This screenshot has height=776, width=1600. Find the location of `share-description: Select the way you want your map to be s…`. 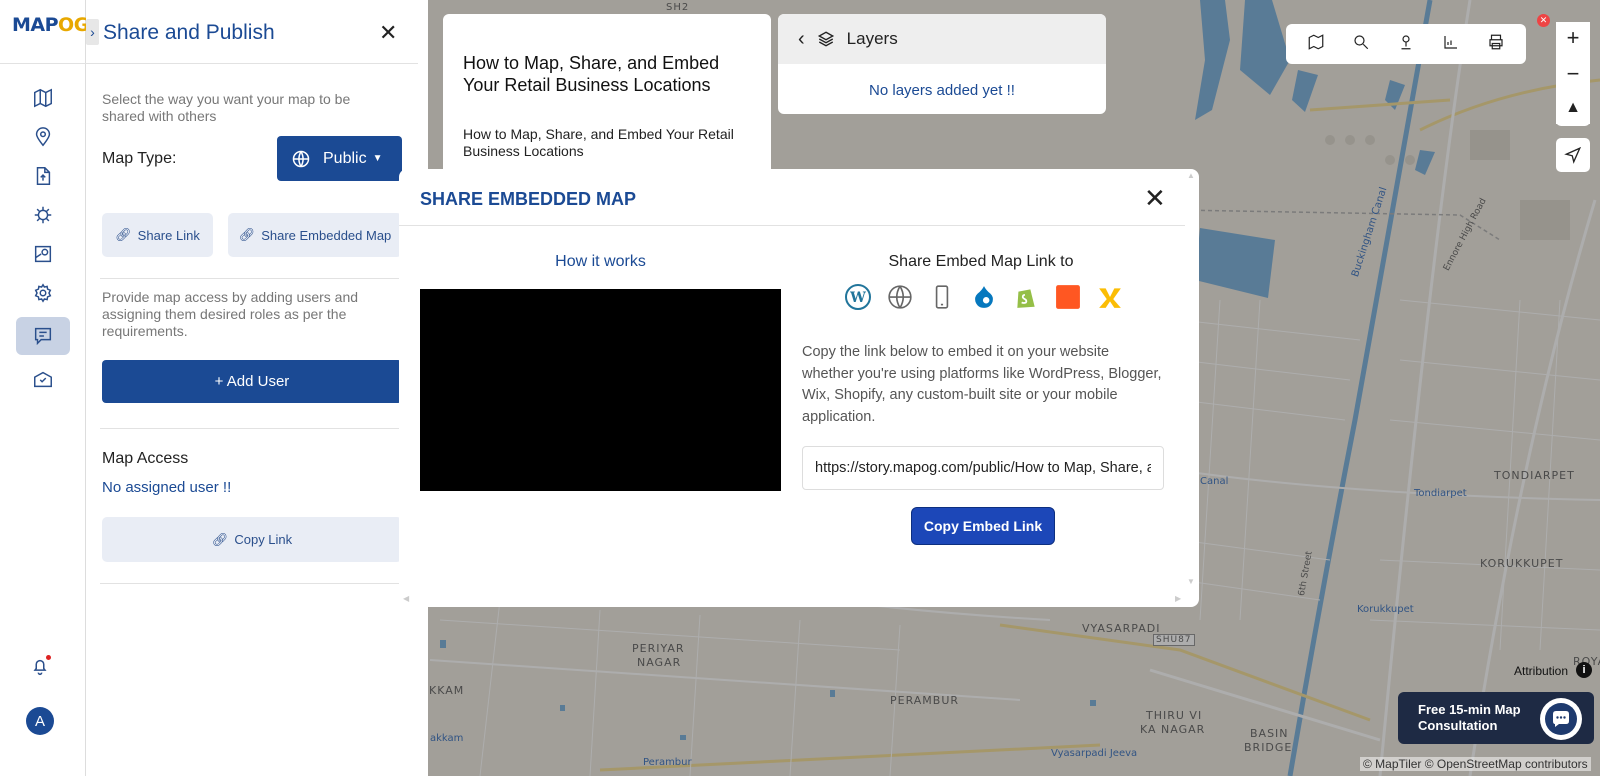

share-description: Select the way you want your map to be s… is located at coordinates (226, 107).